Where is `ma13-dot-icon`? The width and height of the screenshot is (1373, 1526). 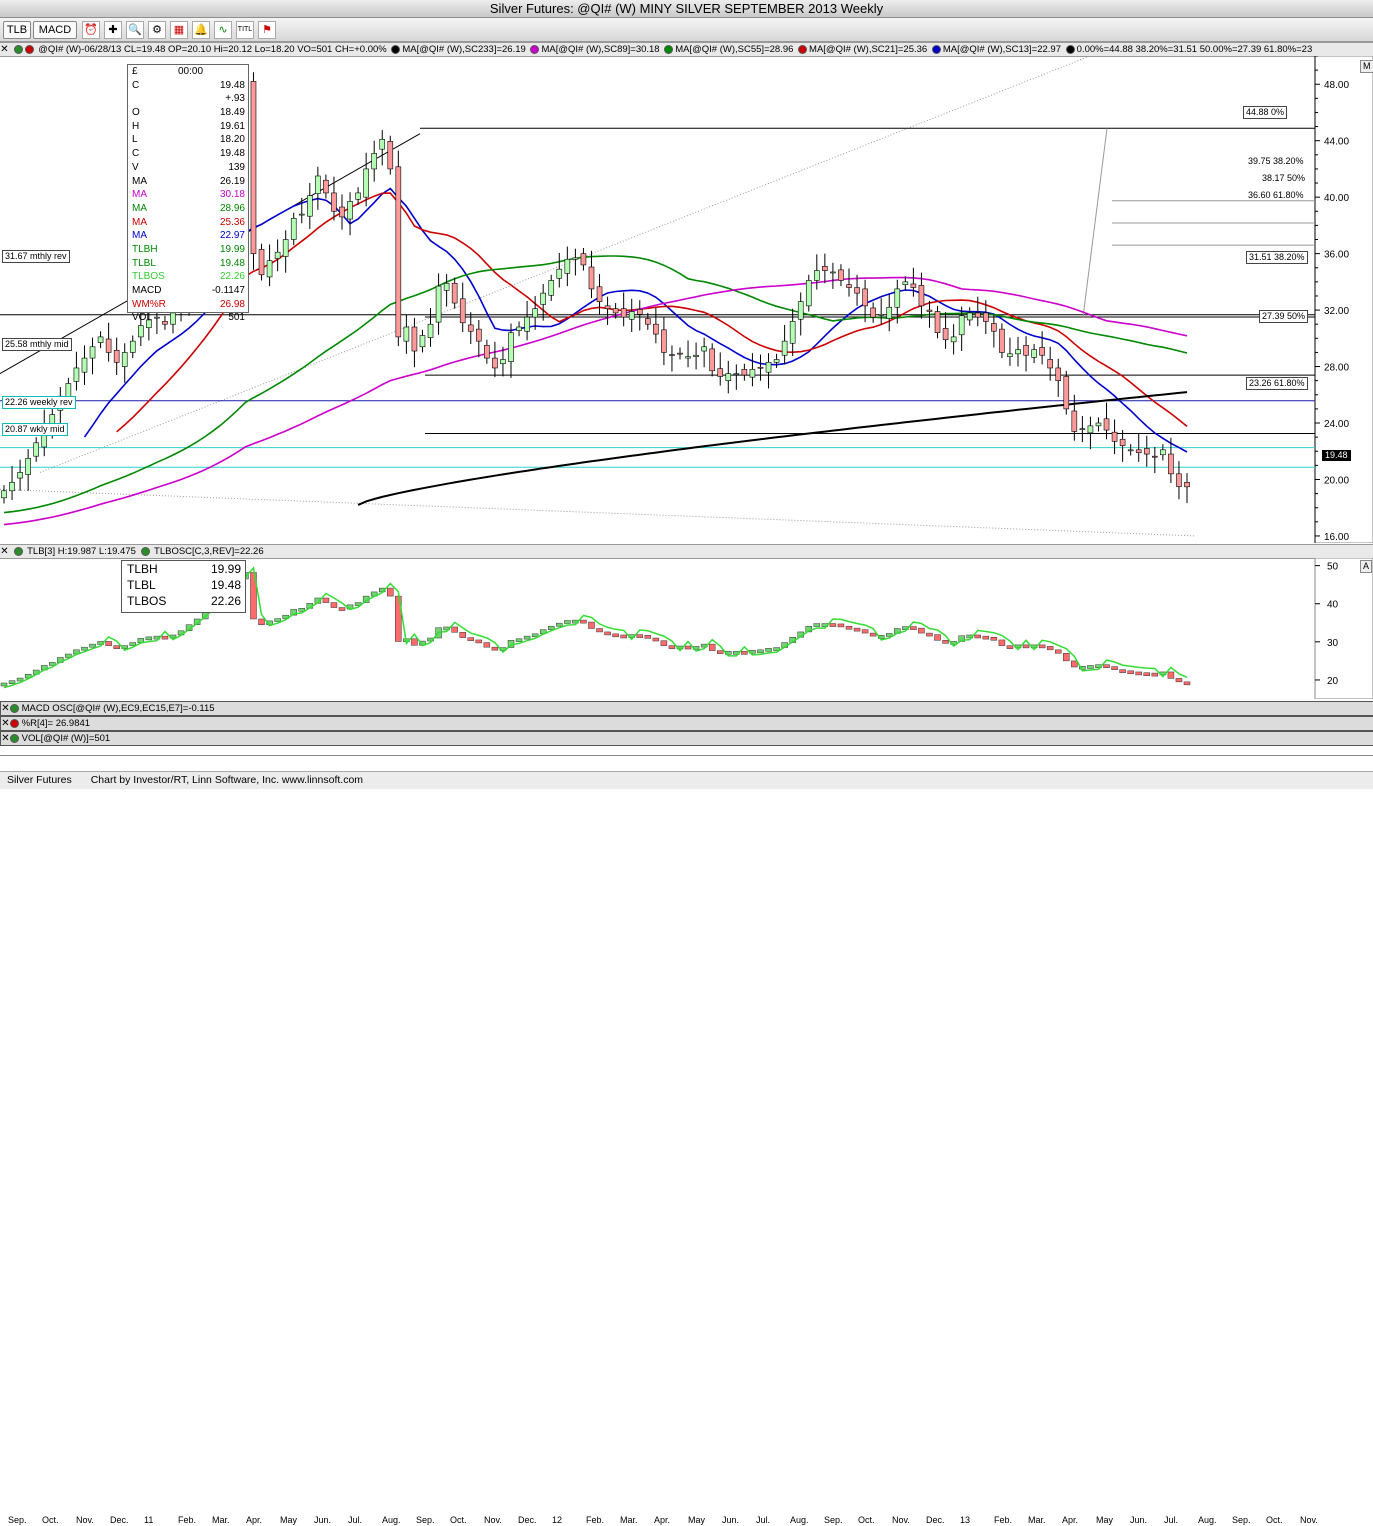 ma13-dot-icon is located at coordinates (936, 49).